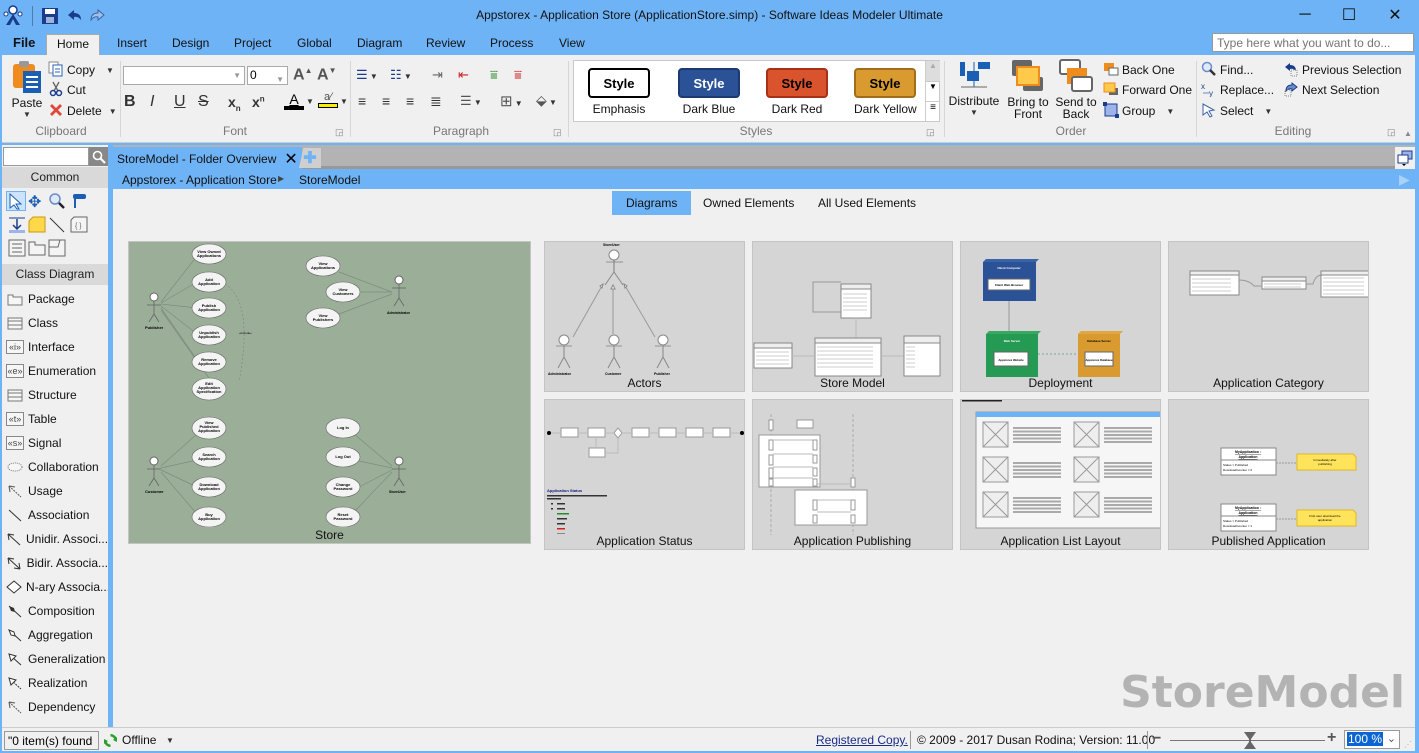 The image size is (1419, 753). Describe the element at coordinates (1408, 744) in the screenshot. I see `resize-grip-icon: ⋰` at that location.